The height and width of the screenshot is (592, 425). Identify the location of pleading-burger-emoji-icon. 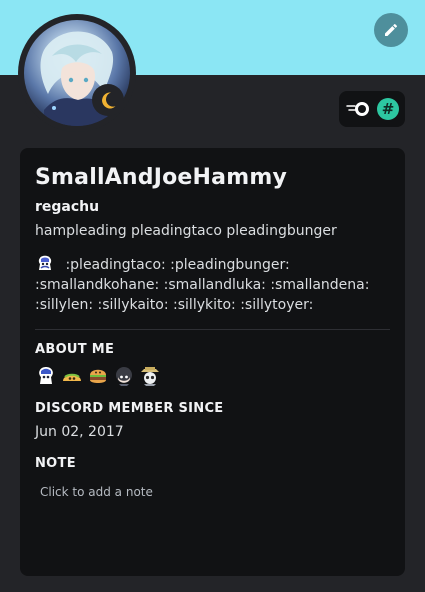
(98, 376).